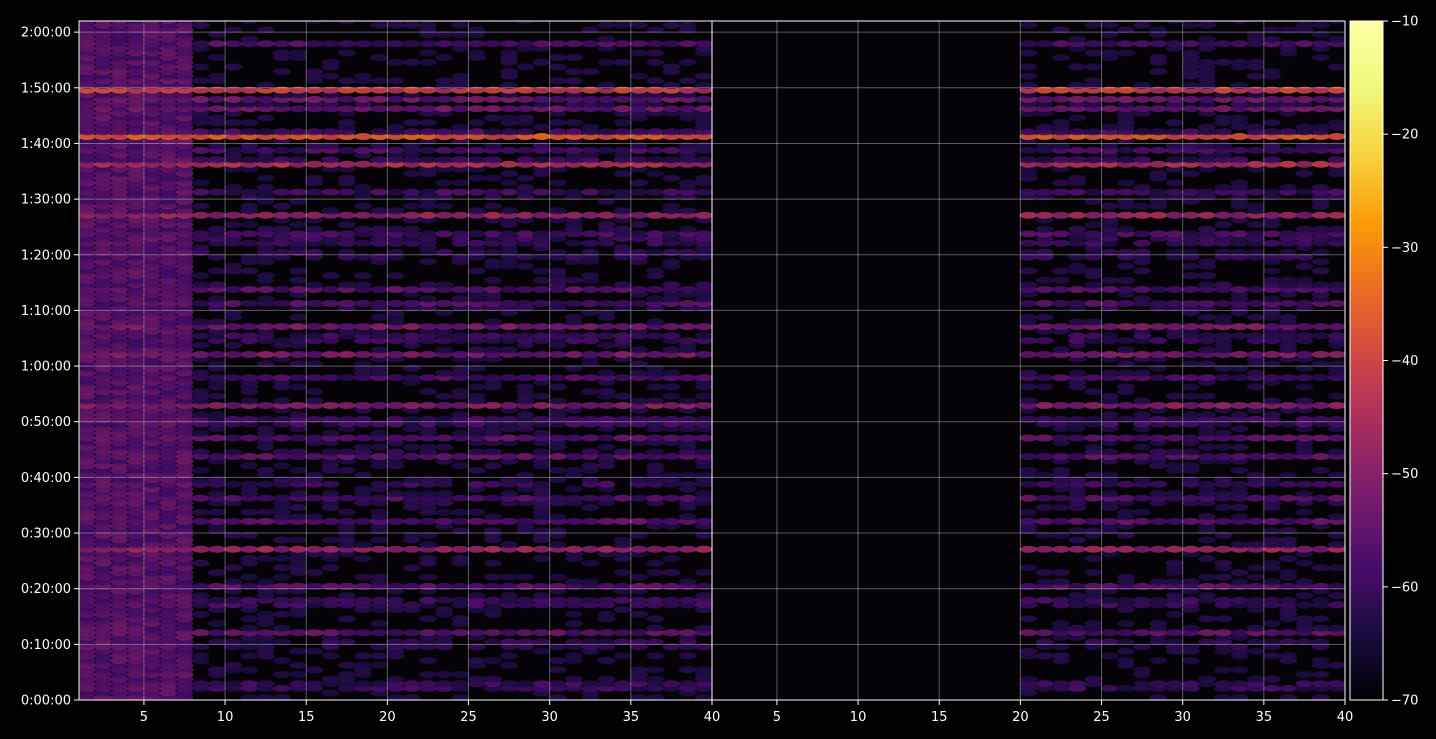 The height and width of the screenshot is (739, 1436). I want to click on y-tick-label: 1:40:00, so click(46, 144).